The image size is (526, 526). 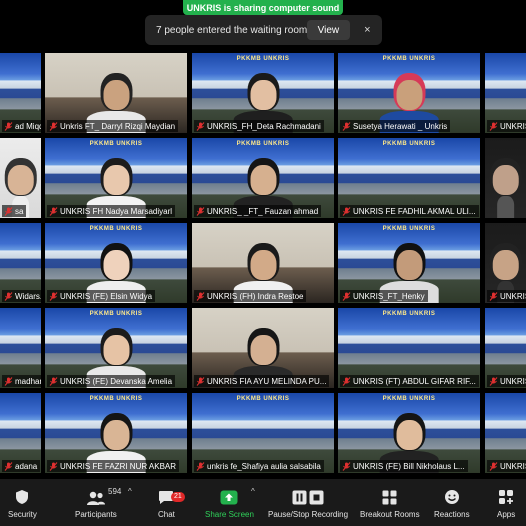 I want to click on participant-torso, so click(x=505, y=207).